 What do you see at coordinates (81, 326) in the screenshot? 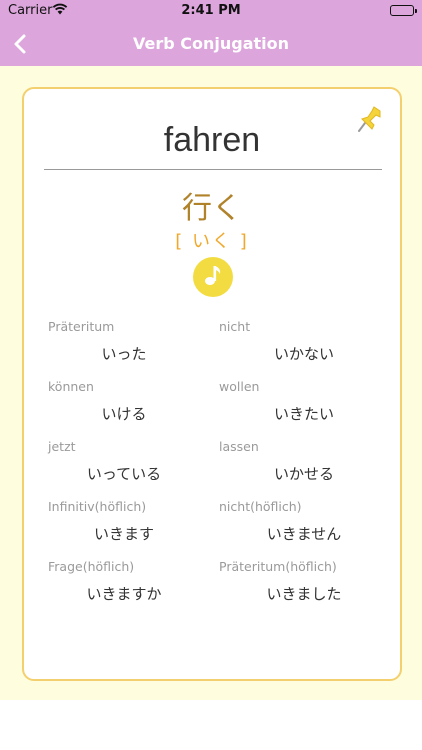
I see `form-label: Präteritum` at bounding box center [81, 326].